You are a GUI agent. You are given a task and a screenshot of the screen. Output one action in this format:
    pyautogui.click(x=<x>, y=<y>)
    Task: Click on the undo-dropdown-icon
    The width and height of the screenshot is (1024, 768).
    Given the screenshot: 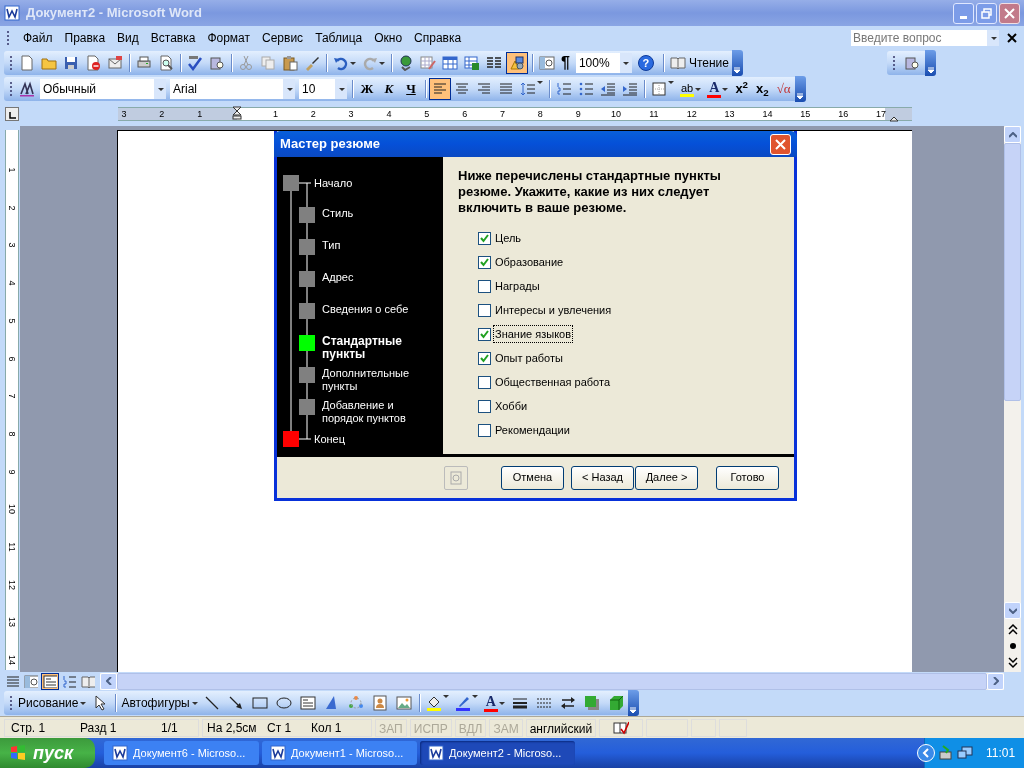 What is the action you would take?
    pyautogui.click(x=353, y=63)
    